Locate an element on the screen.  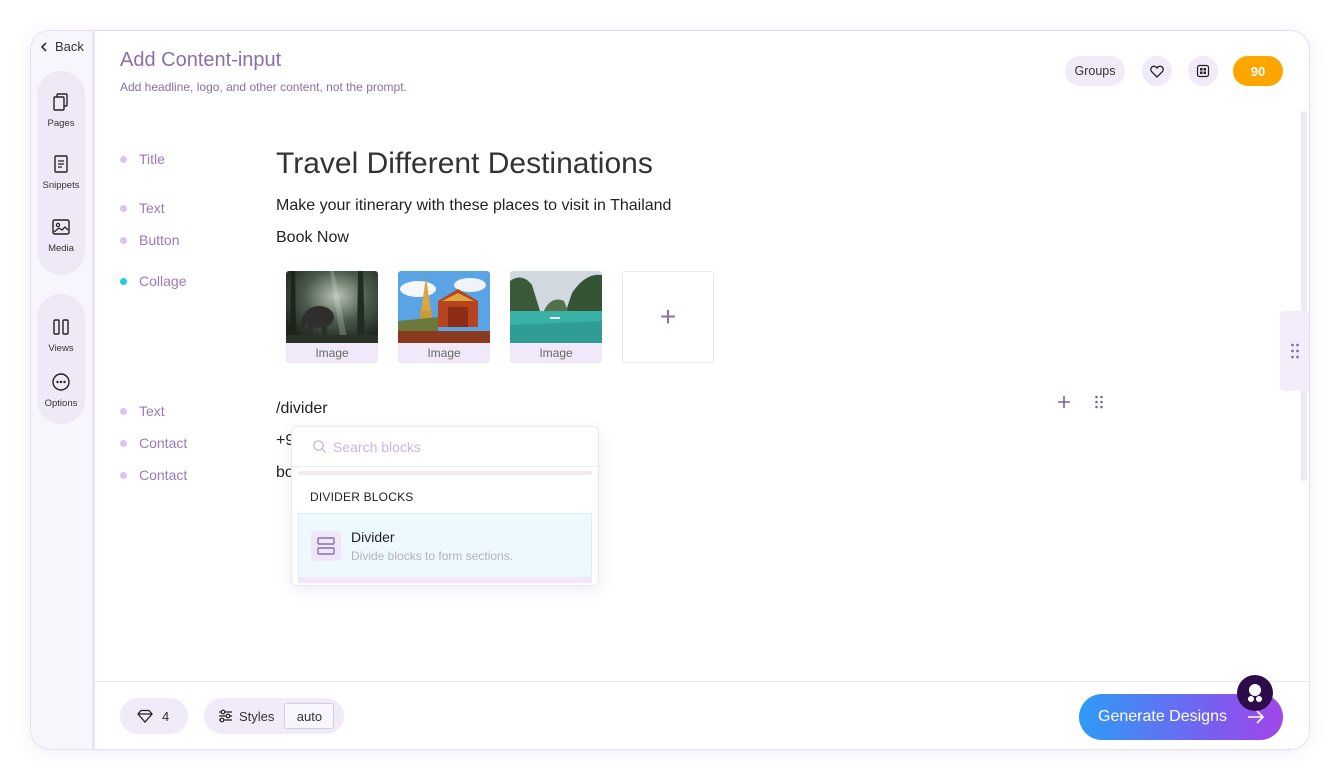
rail-item-views: Views is located at coordinates (61, 335).